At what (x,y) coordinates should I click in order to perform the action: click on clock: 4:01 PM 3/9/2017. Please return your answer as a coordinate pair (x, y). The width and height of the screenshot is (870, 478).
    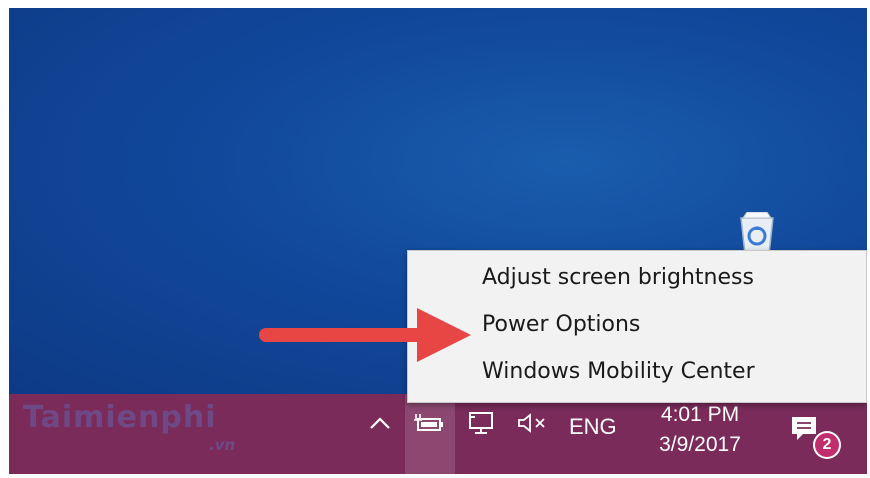
    Looking at the image, I should click on (700, 430).